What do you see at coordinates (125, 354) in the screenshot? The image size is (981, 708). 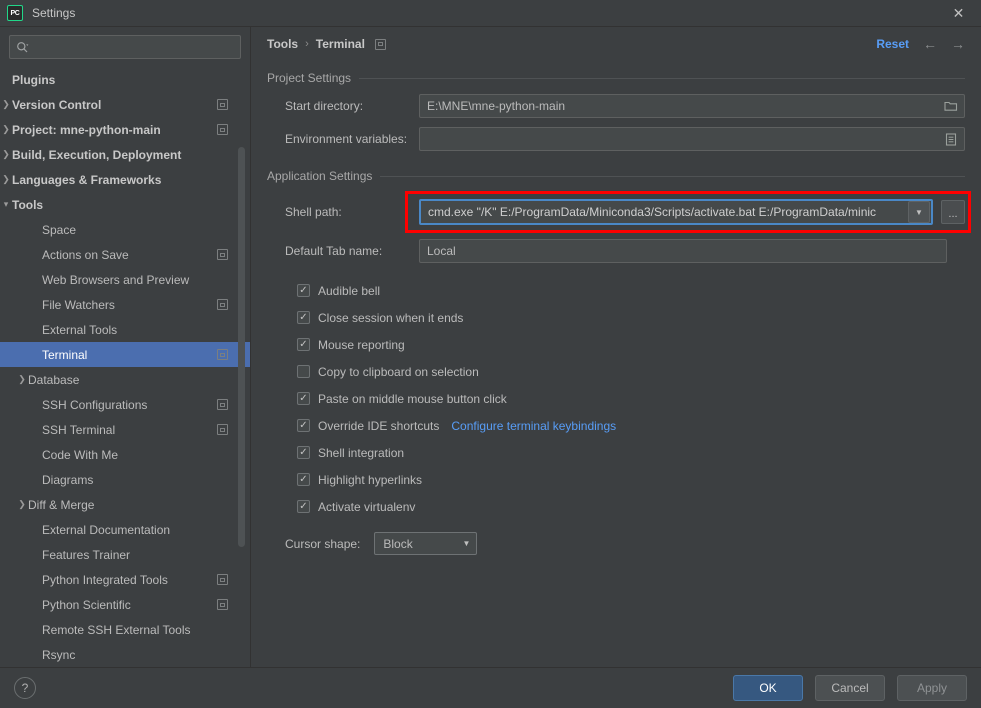 I see `sidebar-item-terminal: Terminal` at bounding box center [125, 354].